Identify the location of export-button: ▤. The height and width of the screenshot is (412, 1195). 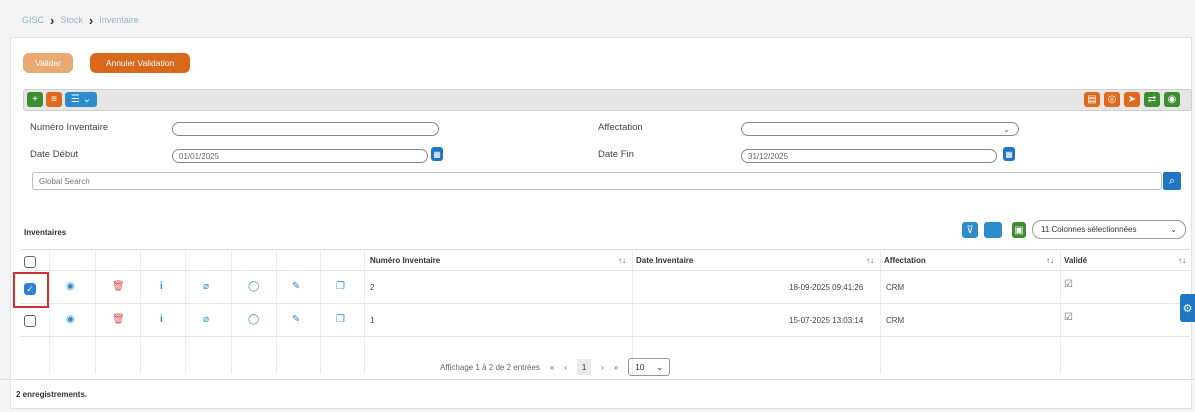
(1092, 99).